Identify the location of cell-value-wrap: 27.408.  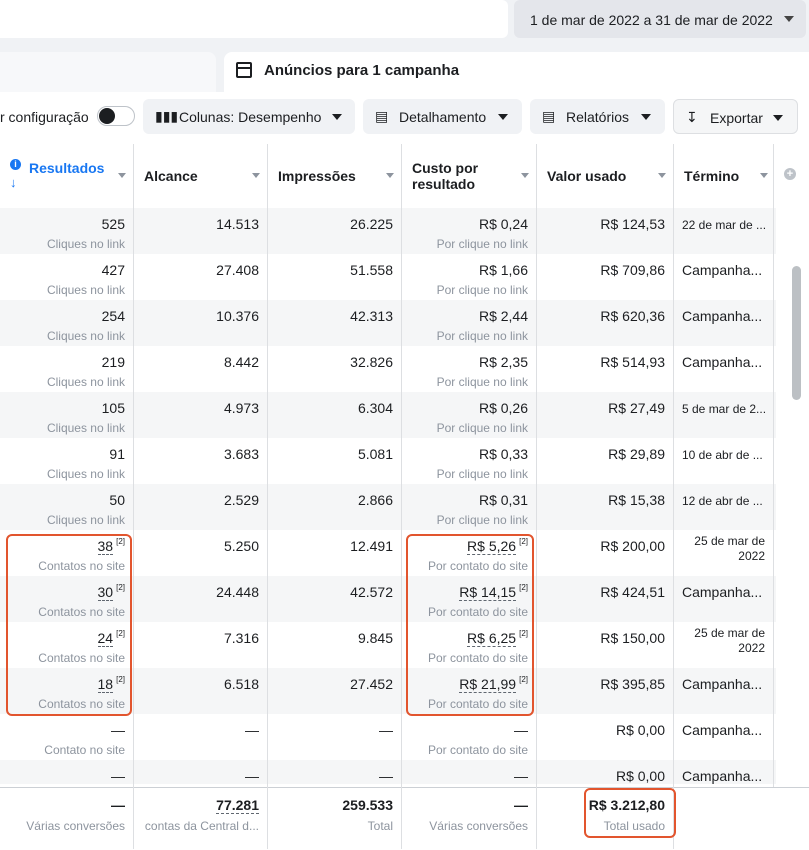
(237, 270).